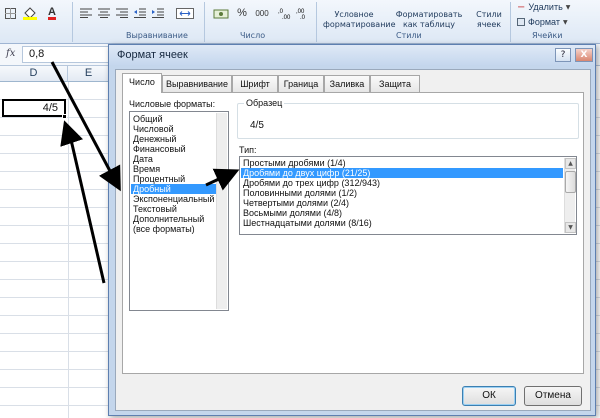 This screenshot has height=418, width=600. I want to click on thousands-icon: 000, so click(262, 13).